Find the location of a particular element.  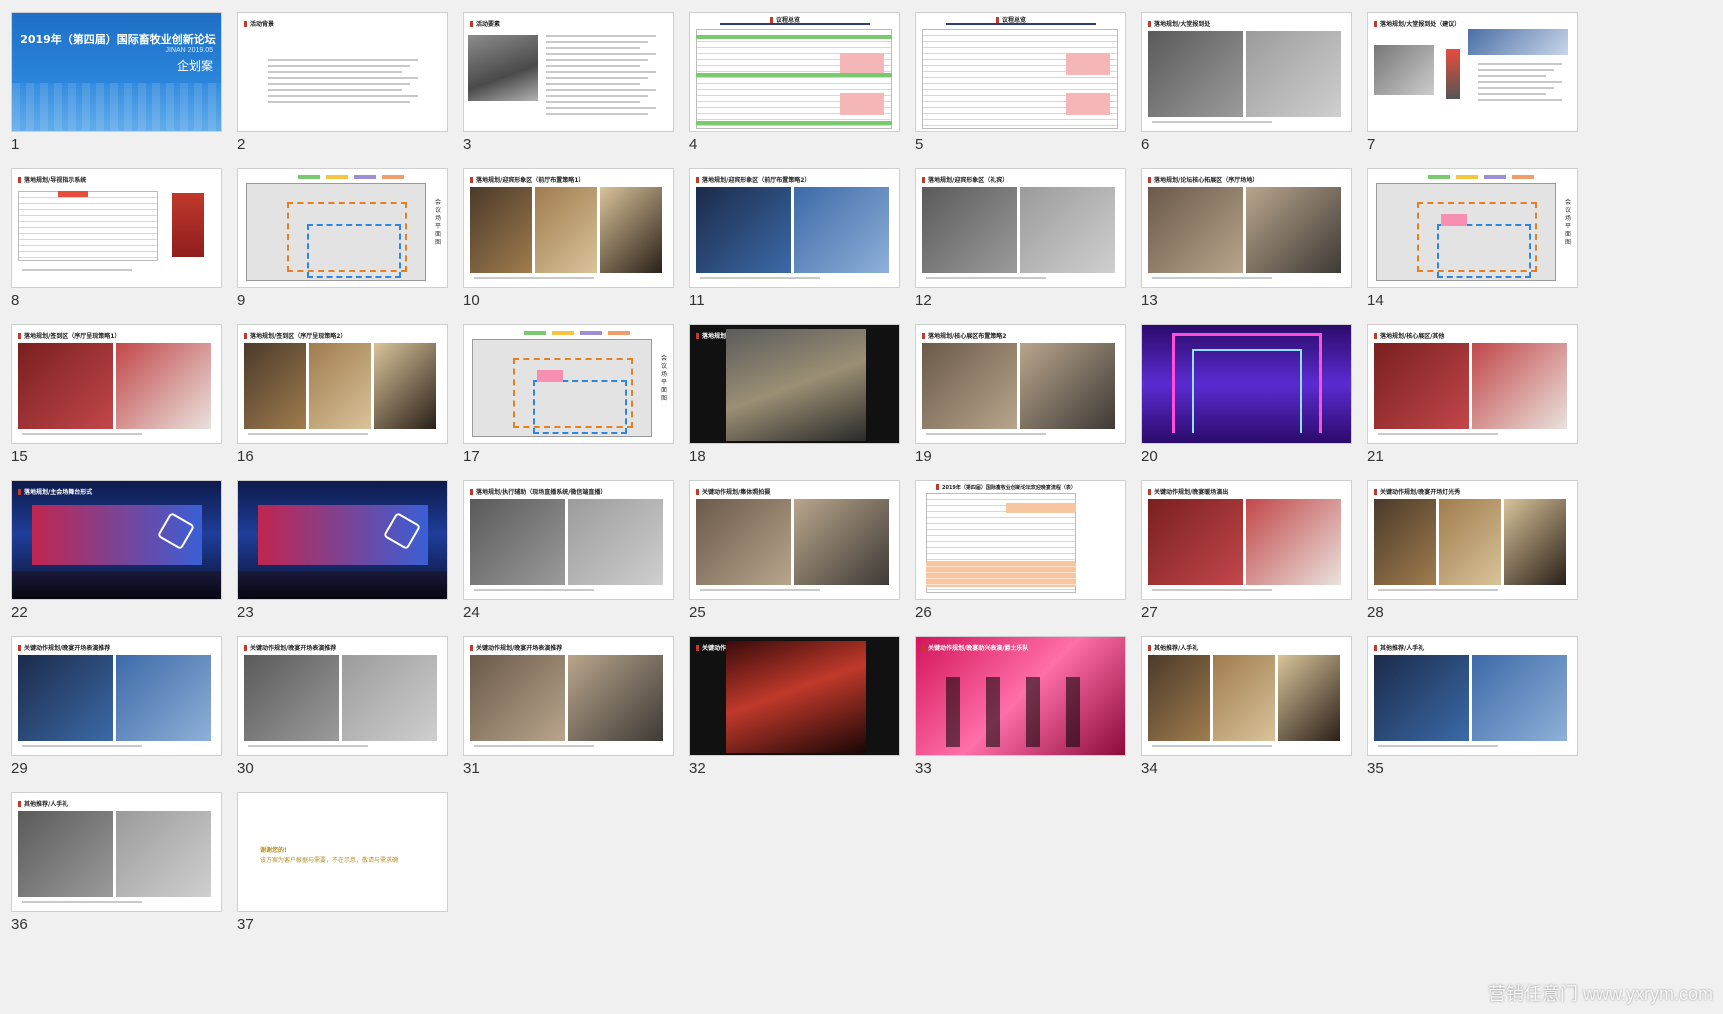

slide-thumbnail: 其他推荐/人手礼 36 is located at coordinates (116, 869).